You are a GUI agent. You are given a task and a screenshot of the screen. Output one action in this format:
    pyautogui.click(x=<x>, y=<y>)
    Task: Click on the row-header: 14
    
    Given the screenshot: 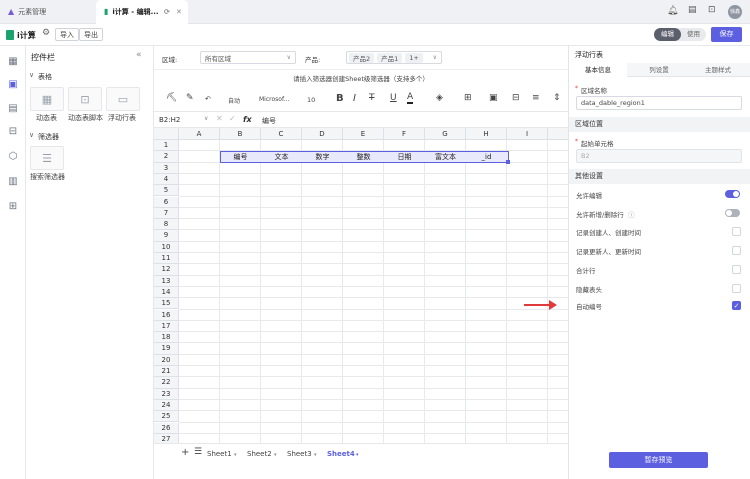 What is the action you would take?
    pyautogui.click(x=166, y=292)
    